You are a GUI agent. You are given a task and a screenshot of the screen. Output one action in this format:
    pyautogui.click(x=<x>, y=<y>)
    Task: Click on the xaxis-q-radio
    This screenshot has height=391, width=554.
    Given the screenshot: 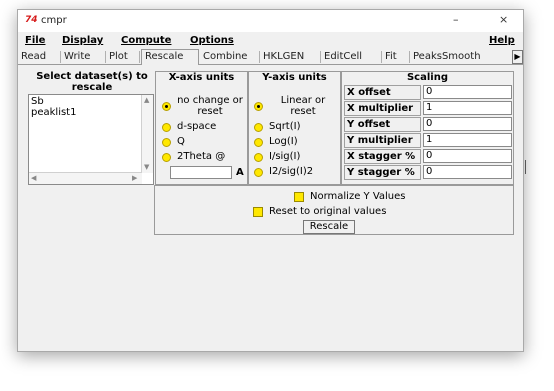 What is the action you would take?
    pyautogui.click(x=166, y=142)
    